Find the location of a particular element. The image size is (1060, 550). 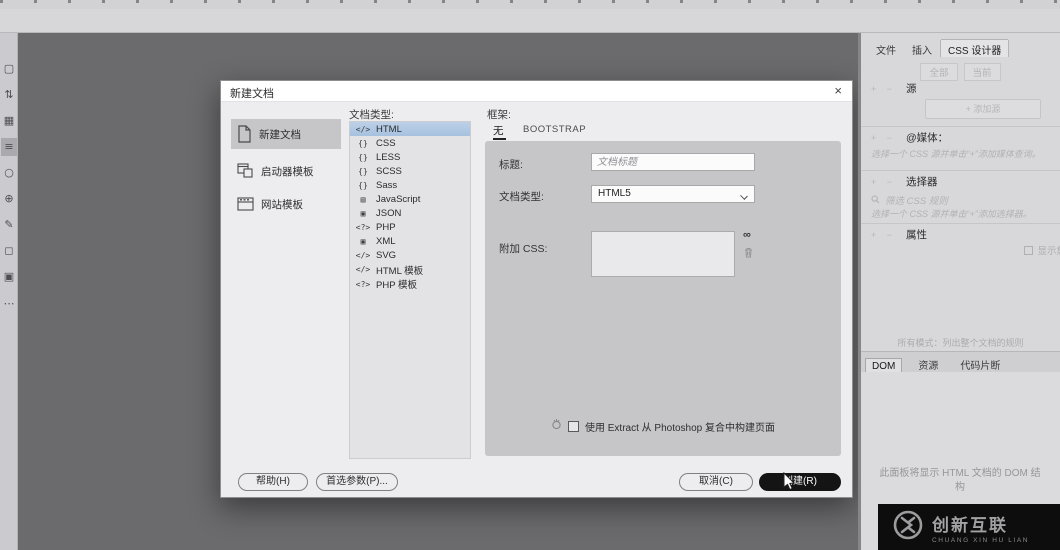

selectors-title: 选择器 is located at coordinates (922, 182).